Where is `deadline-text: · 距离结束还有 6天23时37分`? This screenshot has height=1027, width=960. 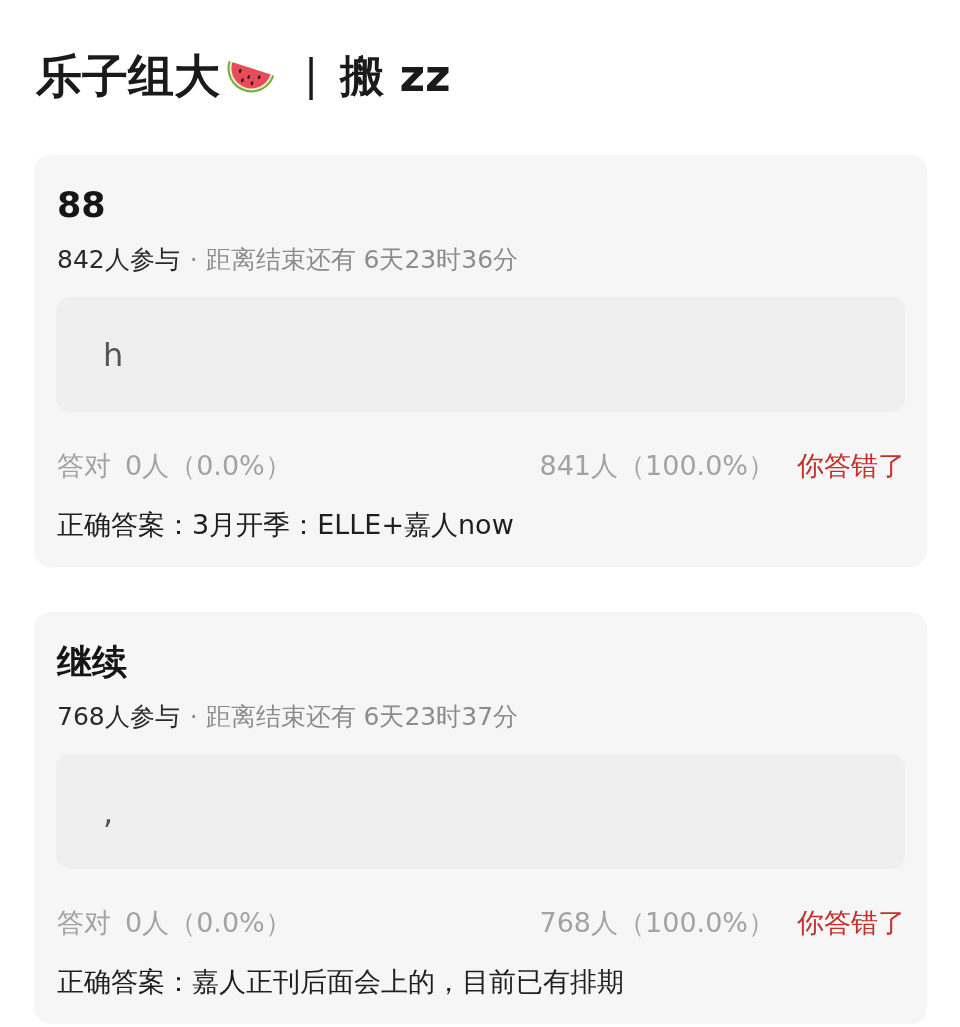 deadline-text: · 距离结束还有 6天23时37分 is located at coordinates (354, 717).